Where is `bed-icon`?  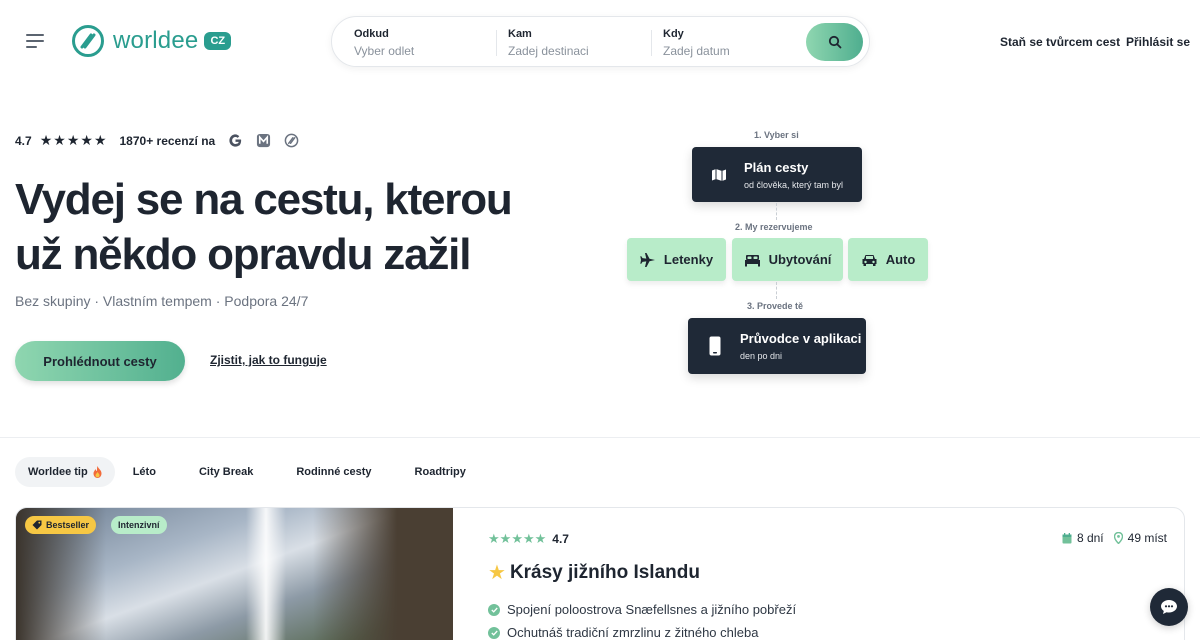
bed-icon is located at coordinates (752, 260).